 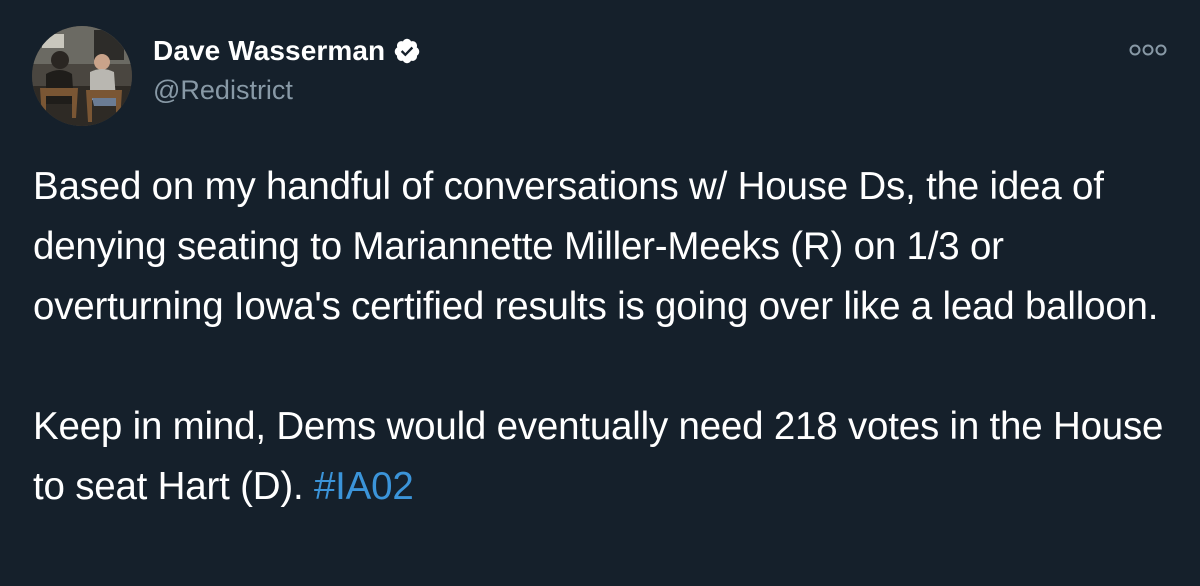 What do you see at coordinates (1148, 50) in the screenshot?
I see `more-options-icon` at bounding box center [1148, 50].